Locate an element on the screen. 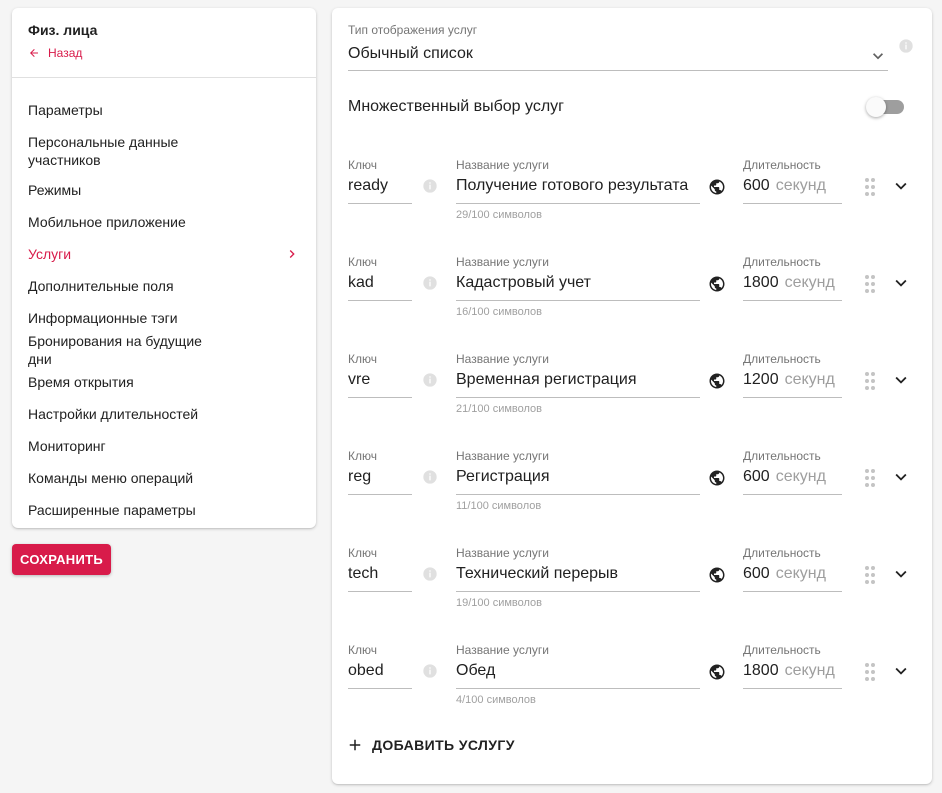  service-name-input: Регистрация is located at coordinates (578, 480).